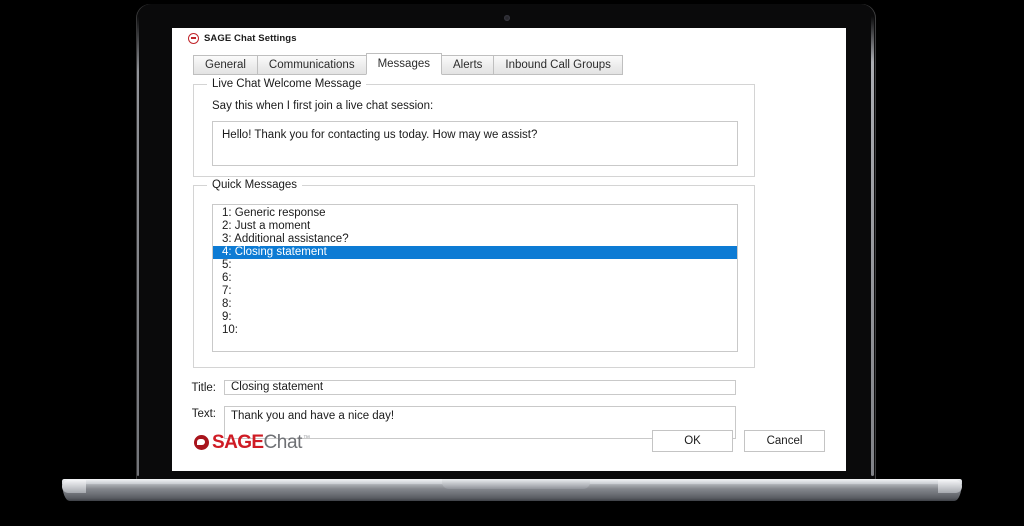 This screenshot has height=526, width=1024. I want to click on list-item: 9:, so click(475, 317).